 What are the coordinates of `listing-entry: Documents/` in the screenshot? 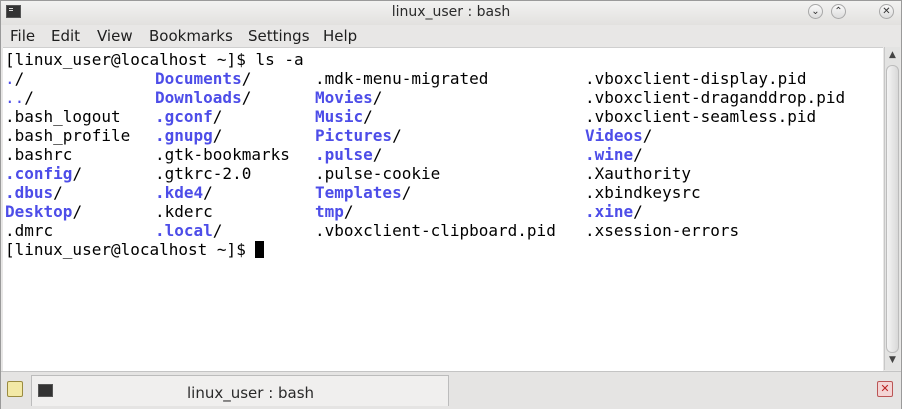 It's located at (203, 78).